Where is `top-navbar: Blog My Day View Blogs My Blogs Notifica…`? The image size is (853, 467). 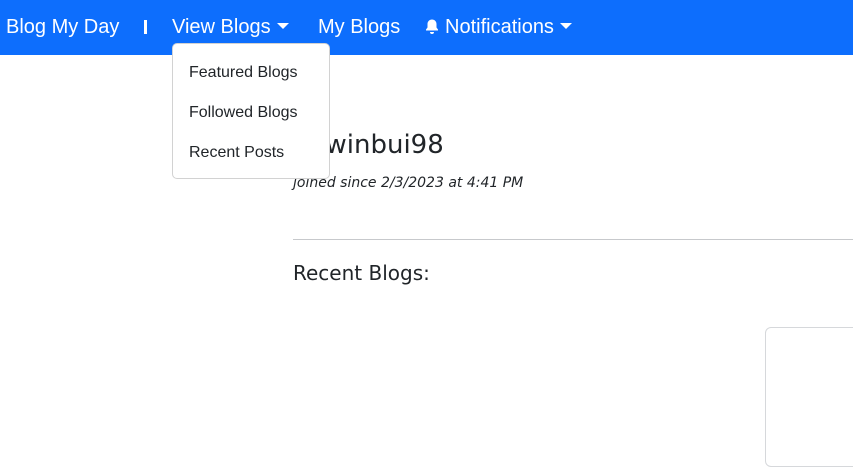
top-navbar: Blog My Day View Blogs My Blogs Notifica… is located at coordinates (426, 27).